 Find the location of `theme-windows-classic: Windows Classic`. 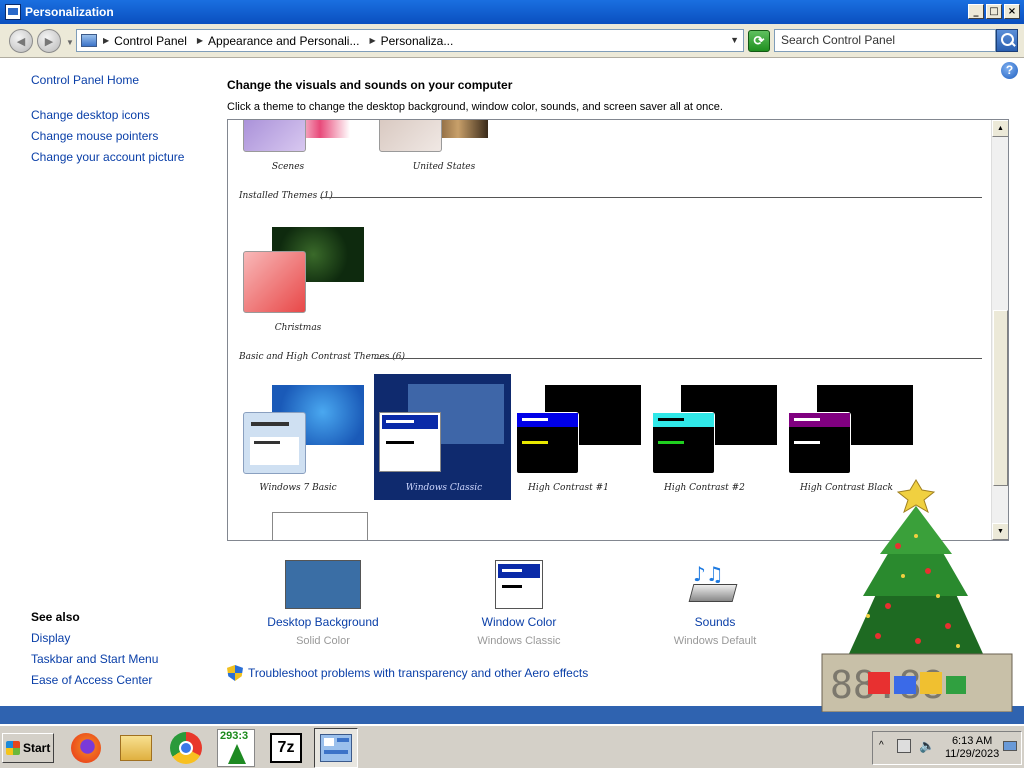

theme-windows-classic: Windows Classic is located at coordinates (442, 437).